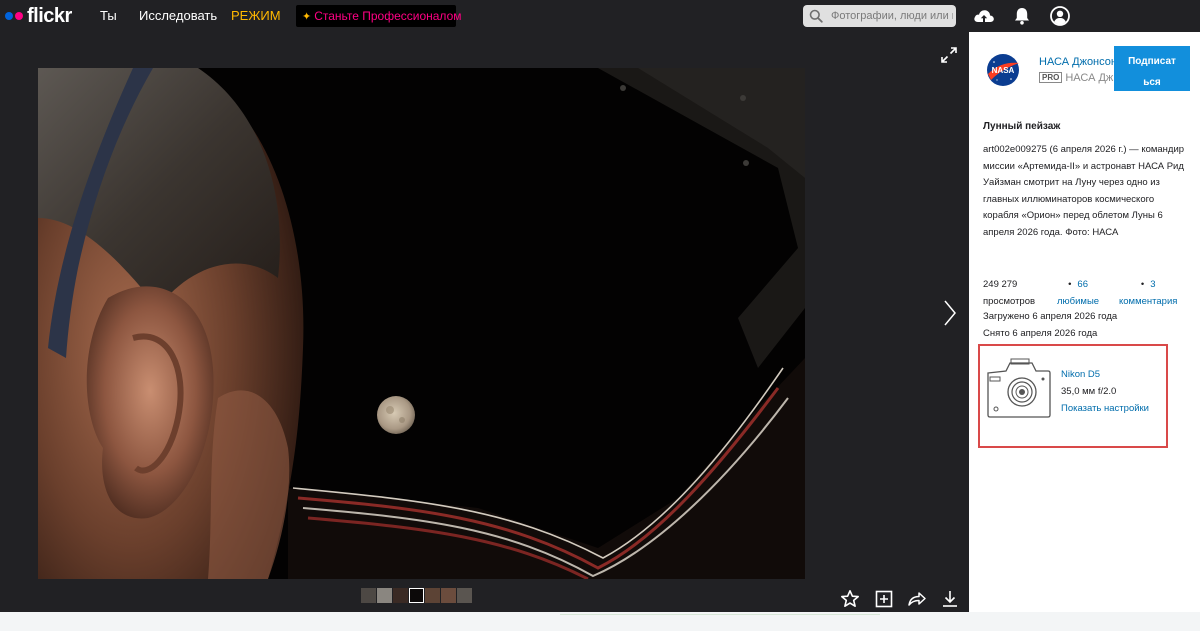 The width and height of the screenshot is (1200, 631). What do you see at coordinates (850, 599) in the screenshot?
I see `star-icon` at bounding box center [850, 599].